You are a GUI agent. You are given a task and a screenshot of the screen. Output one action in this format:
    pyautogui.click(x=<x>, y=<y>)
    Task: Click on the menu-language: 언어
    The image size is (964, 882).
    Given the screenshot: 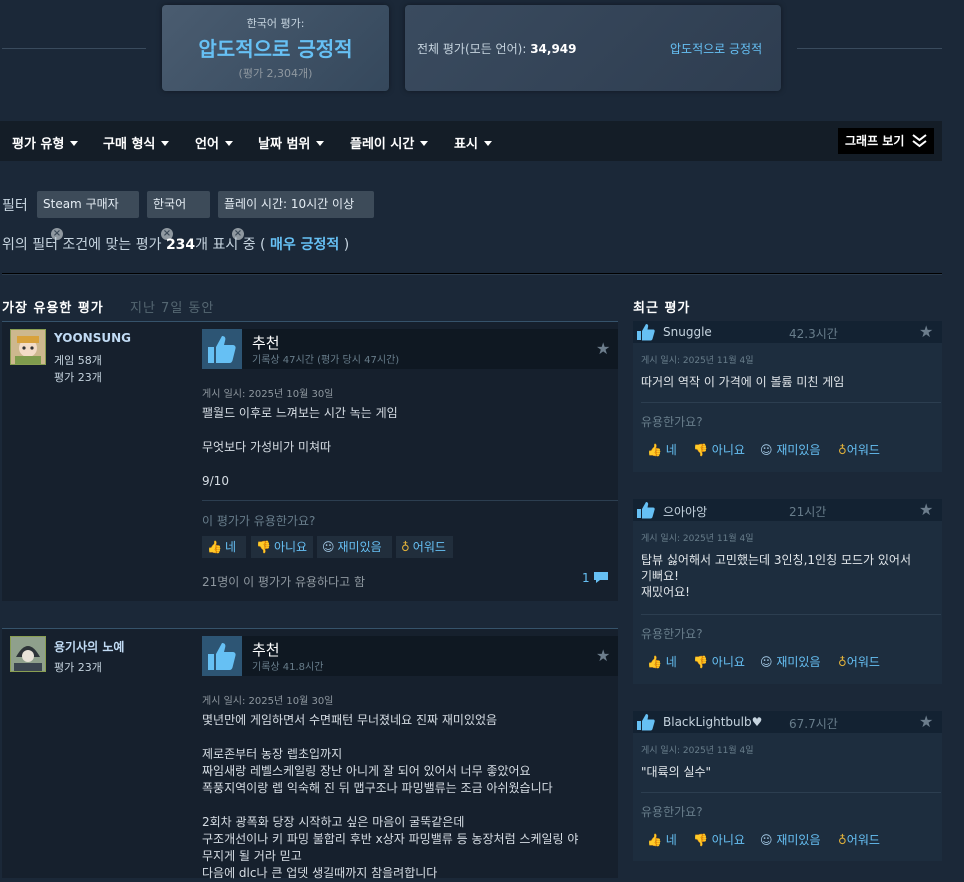 What is the action you would take?
    pyautogui.click(x=214, y=142)
    